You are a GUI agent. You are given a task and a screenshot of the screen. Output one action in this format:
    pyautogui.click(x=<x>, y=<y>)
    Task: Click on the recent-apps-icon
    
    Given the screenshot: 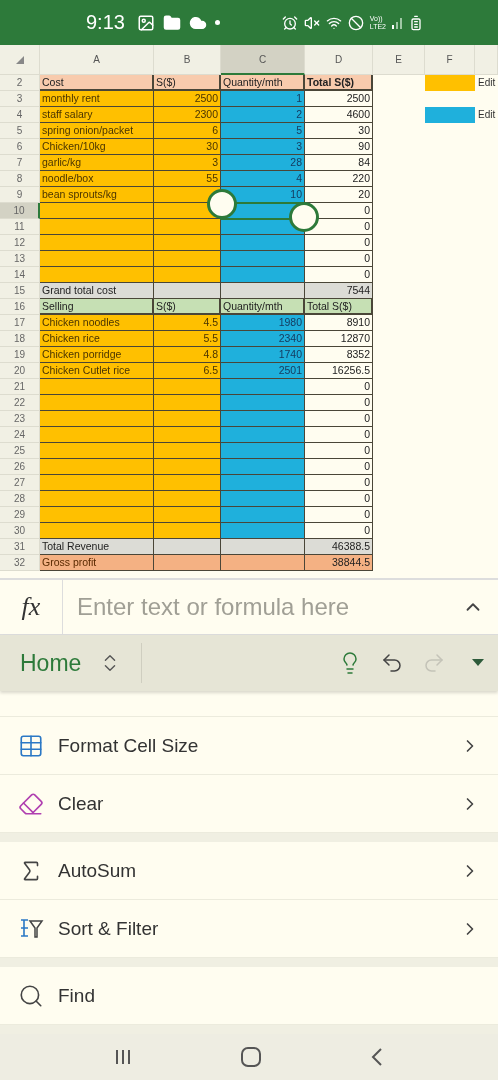 What is the action you would take?
    pyautogui.click(x=123, y=1057)
    